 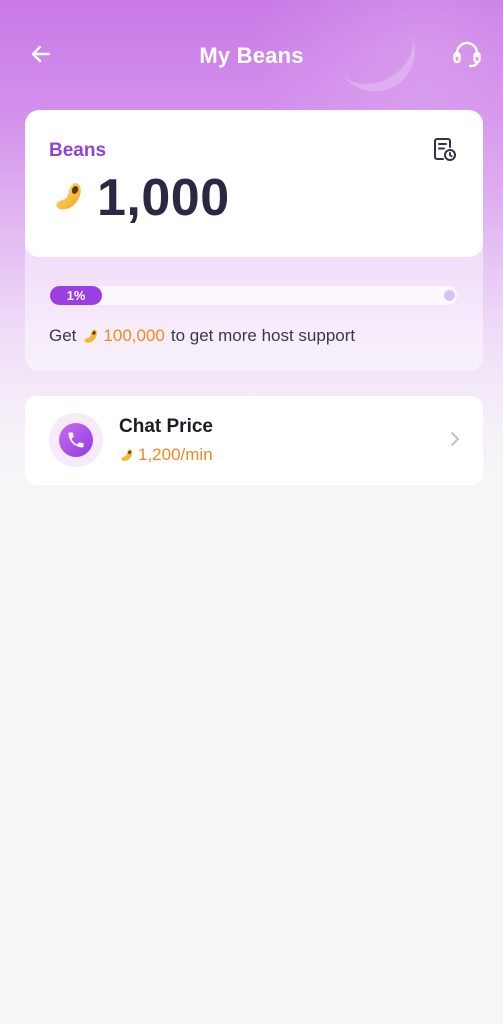 I want to click on phone-icon, so click(x=76, y=440).